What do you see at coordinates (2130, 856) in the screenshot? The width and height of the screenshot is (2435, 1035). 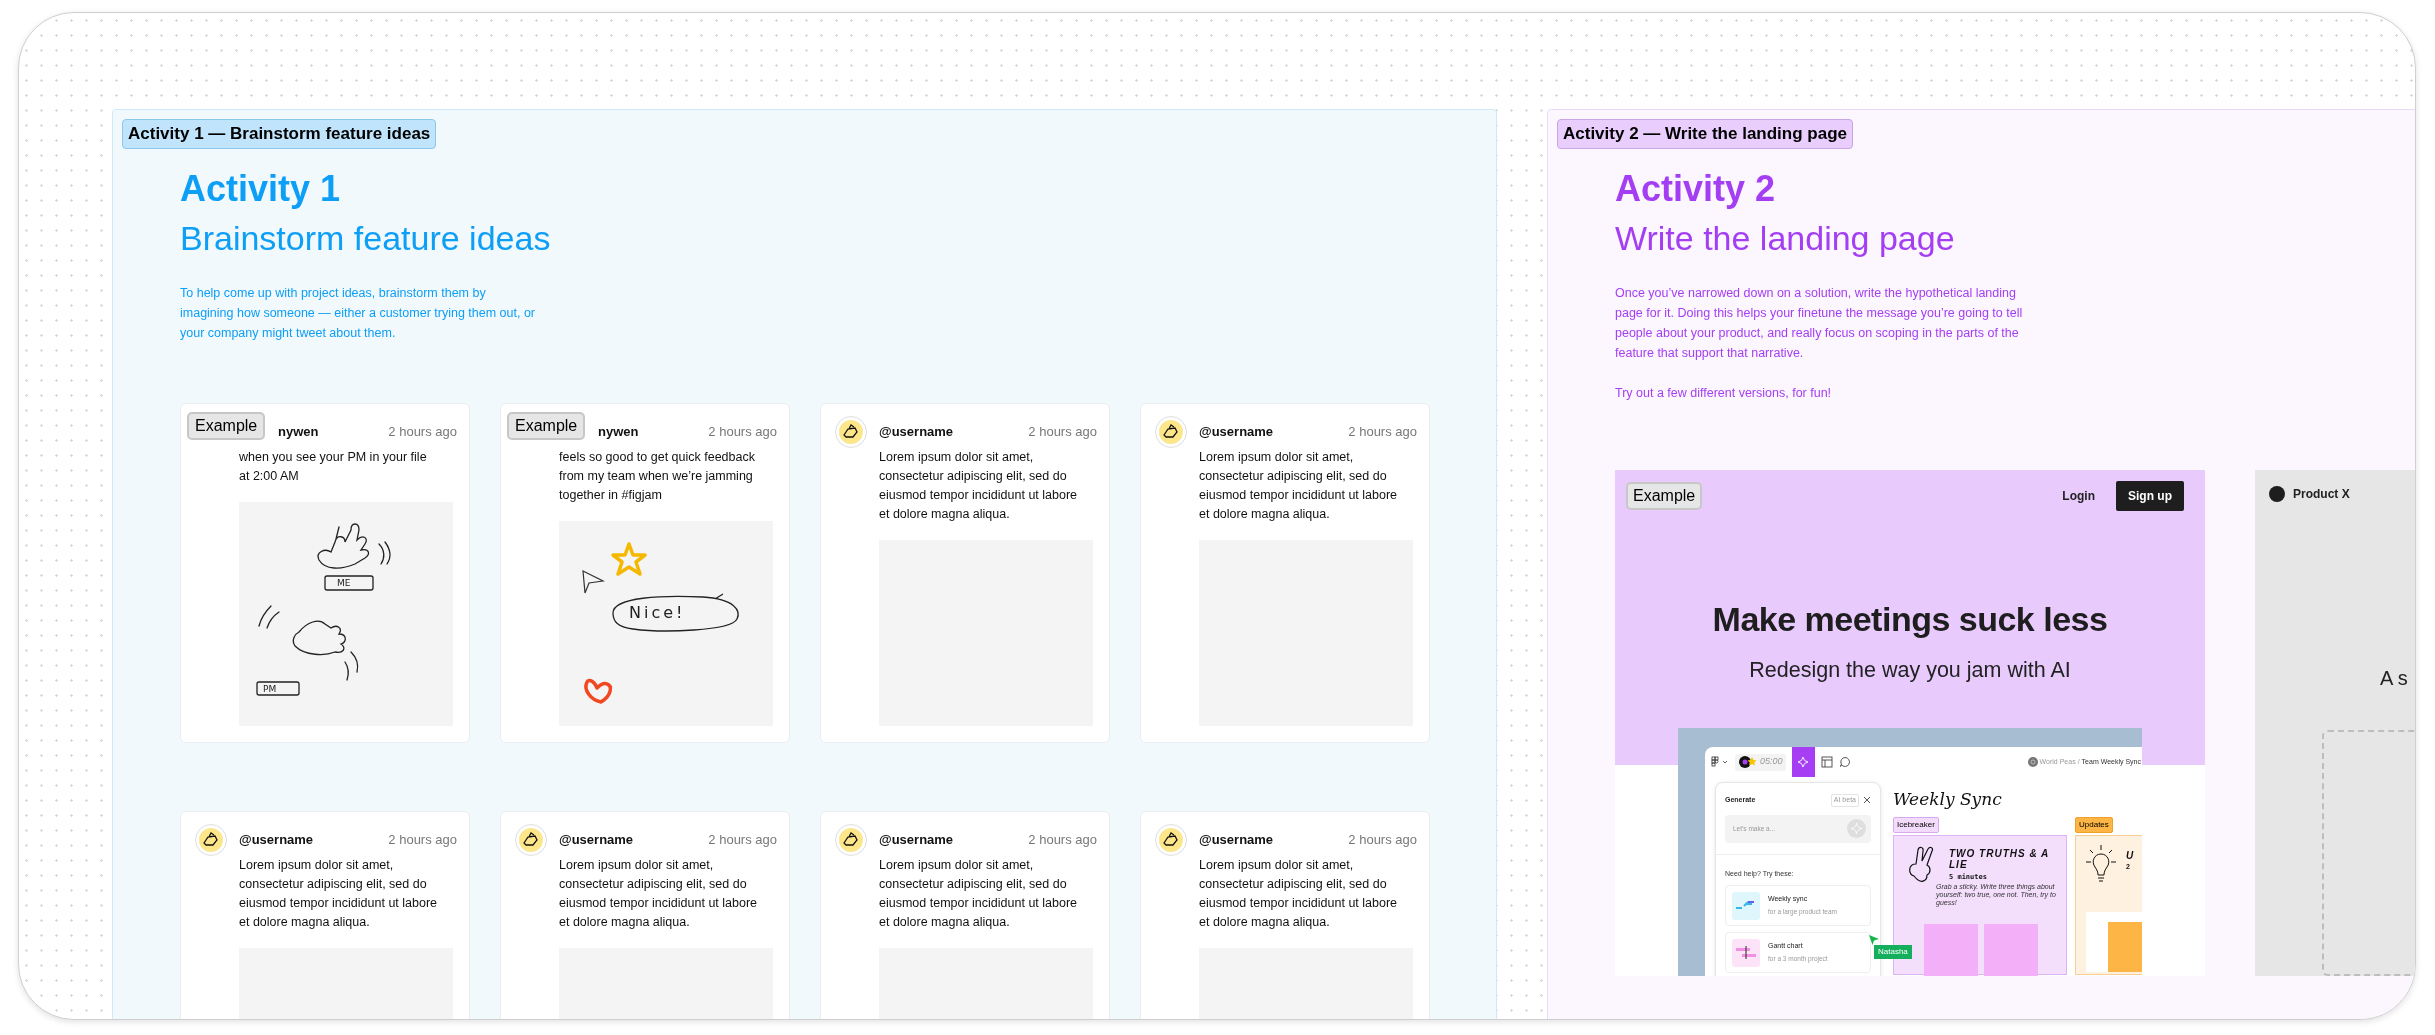 I see `card-title: U` at bounding box center [2130, 856].